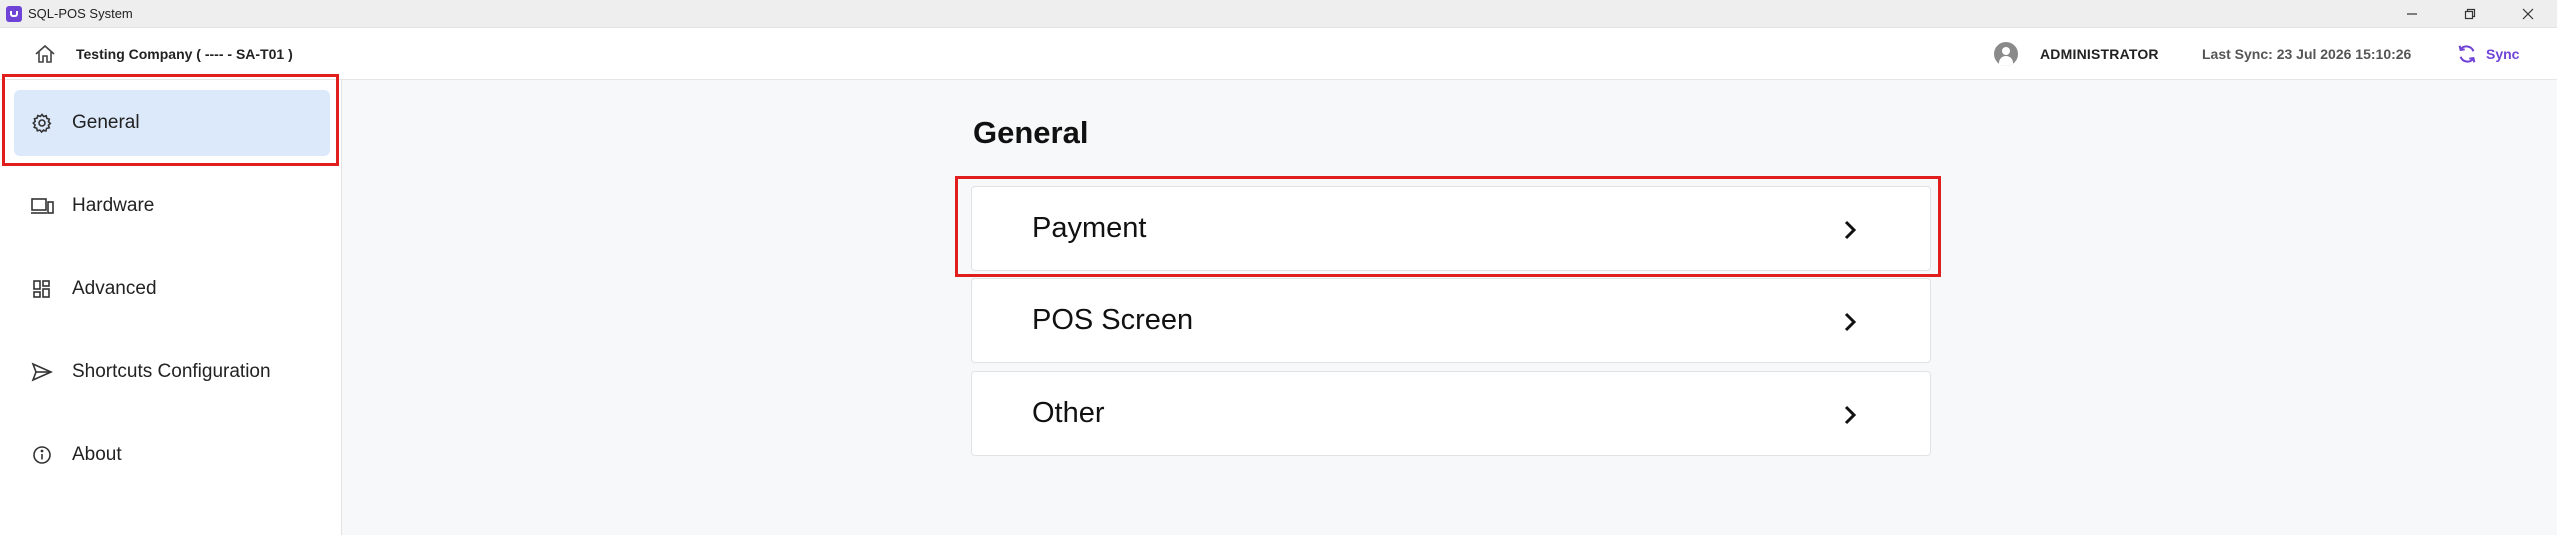  I want to click on gear-icon, so click(42, 123).